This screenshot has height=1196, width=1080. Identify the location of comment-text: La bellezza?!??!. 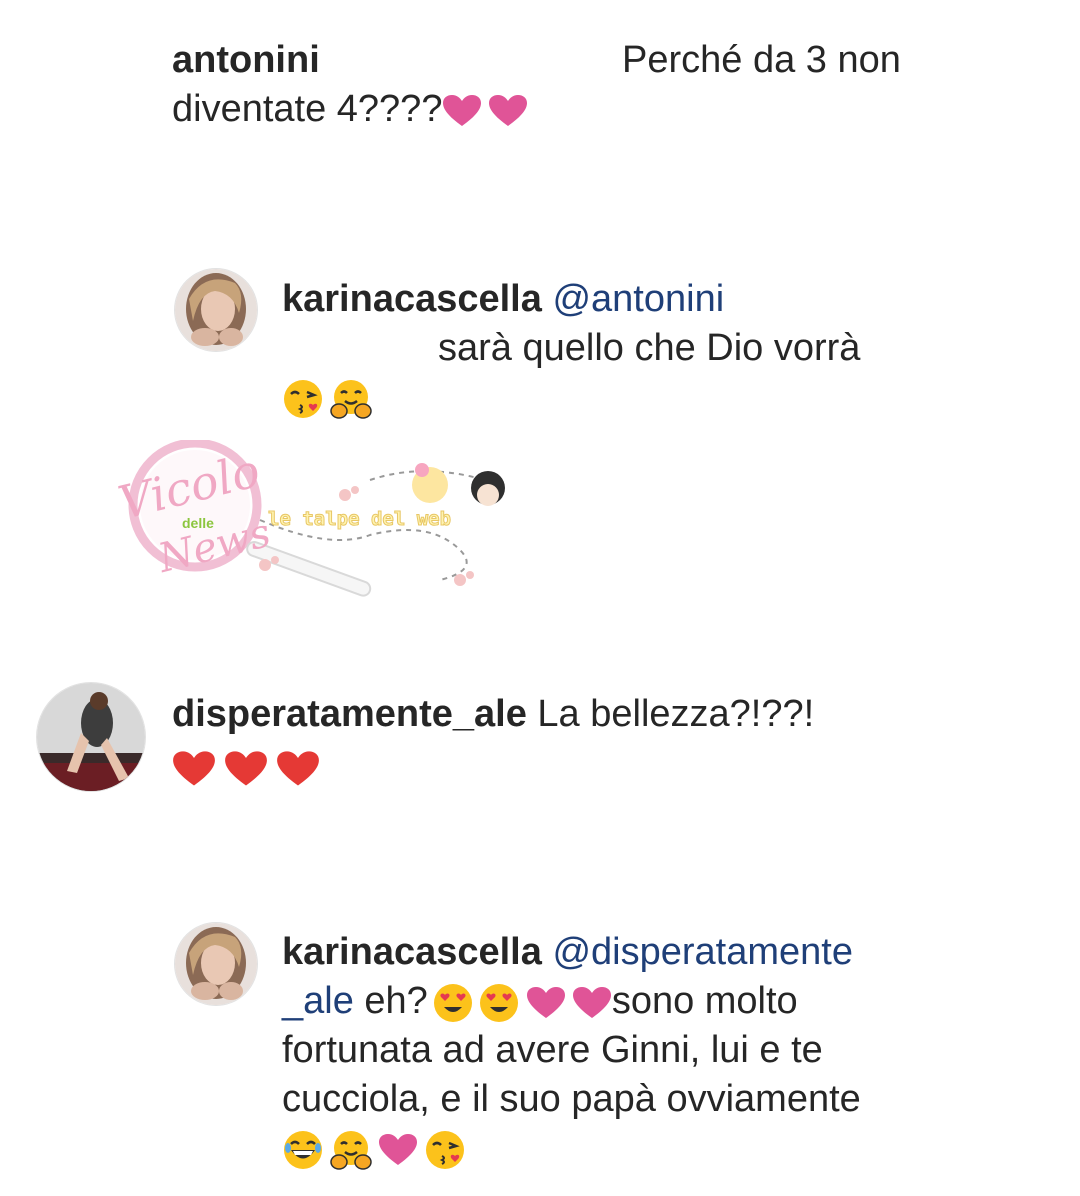
(676, 714).